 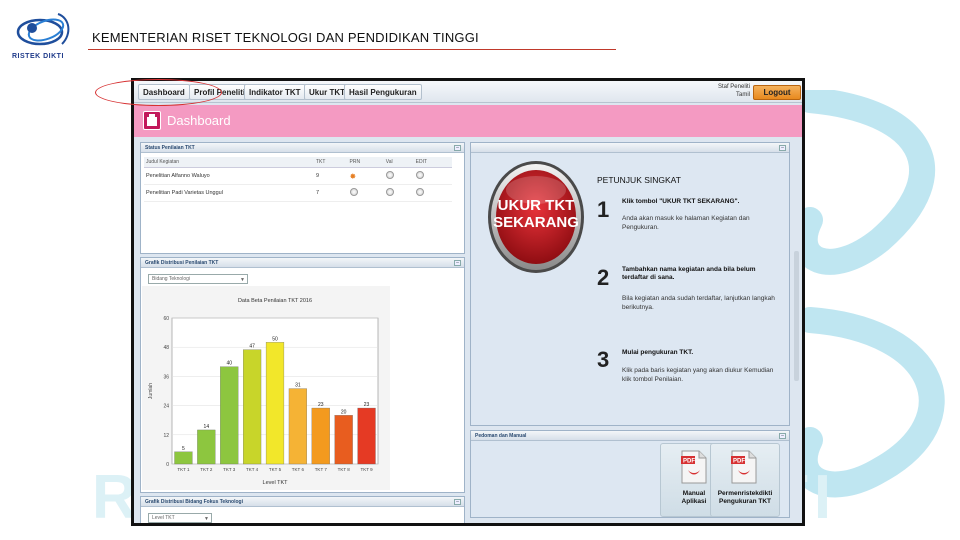 I want to click on y-tick-label: 12, so click(x=166, y=436).